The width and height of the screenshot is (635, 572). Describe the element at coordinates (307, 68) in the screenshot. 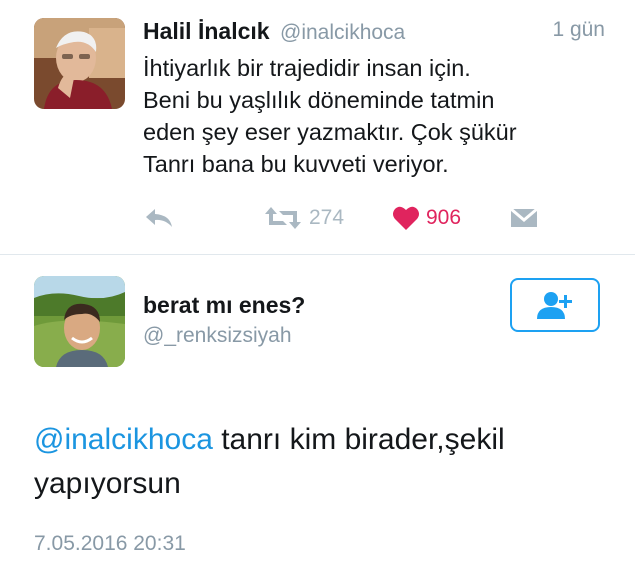

I see `tweet-text-line: İhtiyarlık bir trajedidir insan için.` at that location.